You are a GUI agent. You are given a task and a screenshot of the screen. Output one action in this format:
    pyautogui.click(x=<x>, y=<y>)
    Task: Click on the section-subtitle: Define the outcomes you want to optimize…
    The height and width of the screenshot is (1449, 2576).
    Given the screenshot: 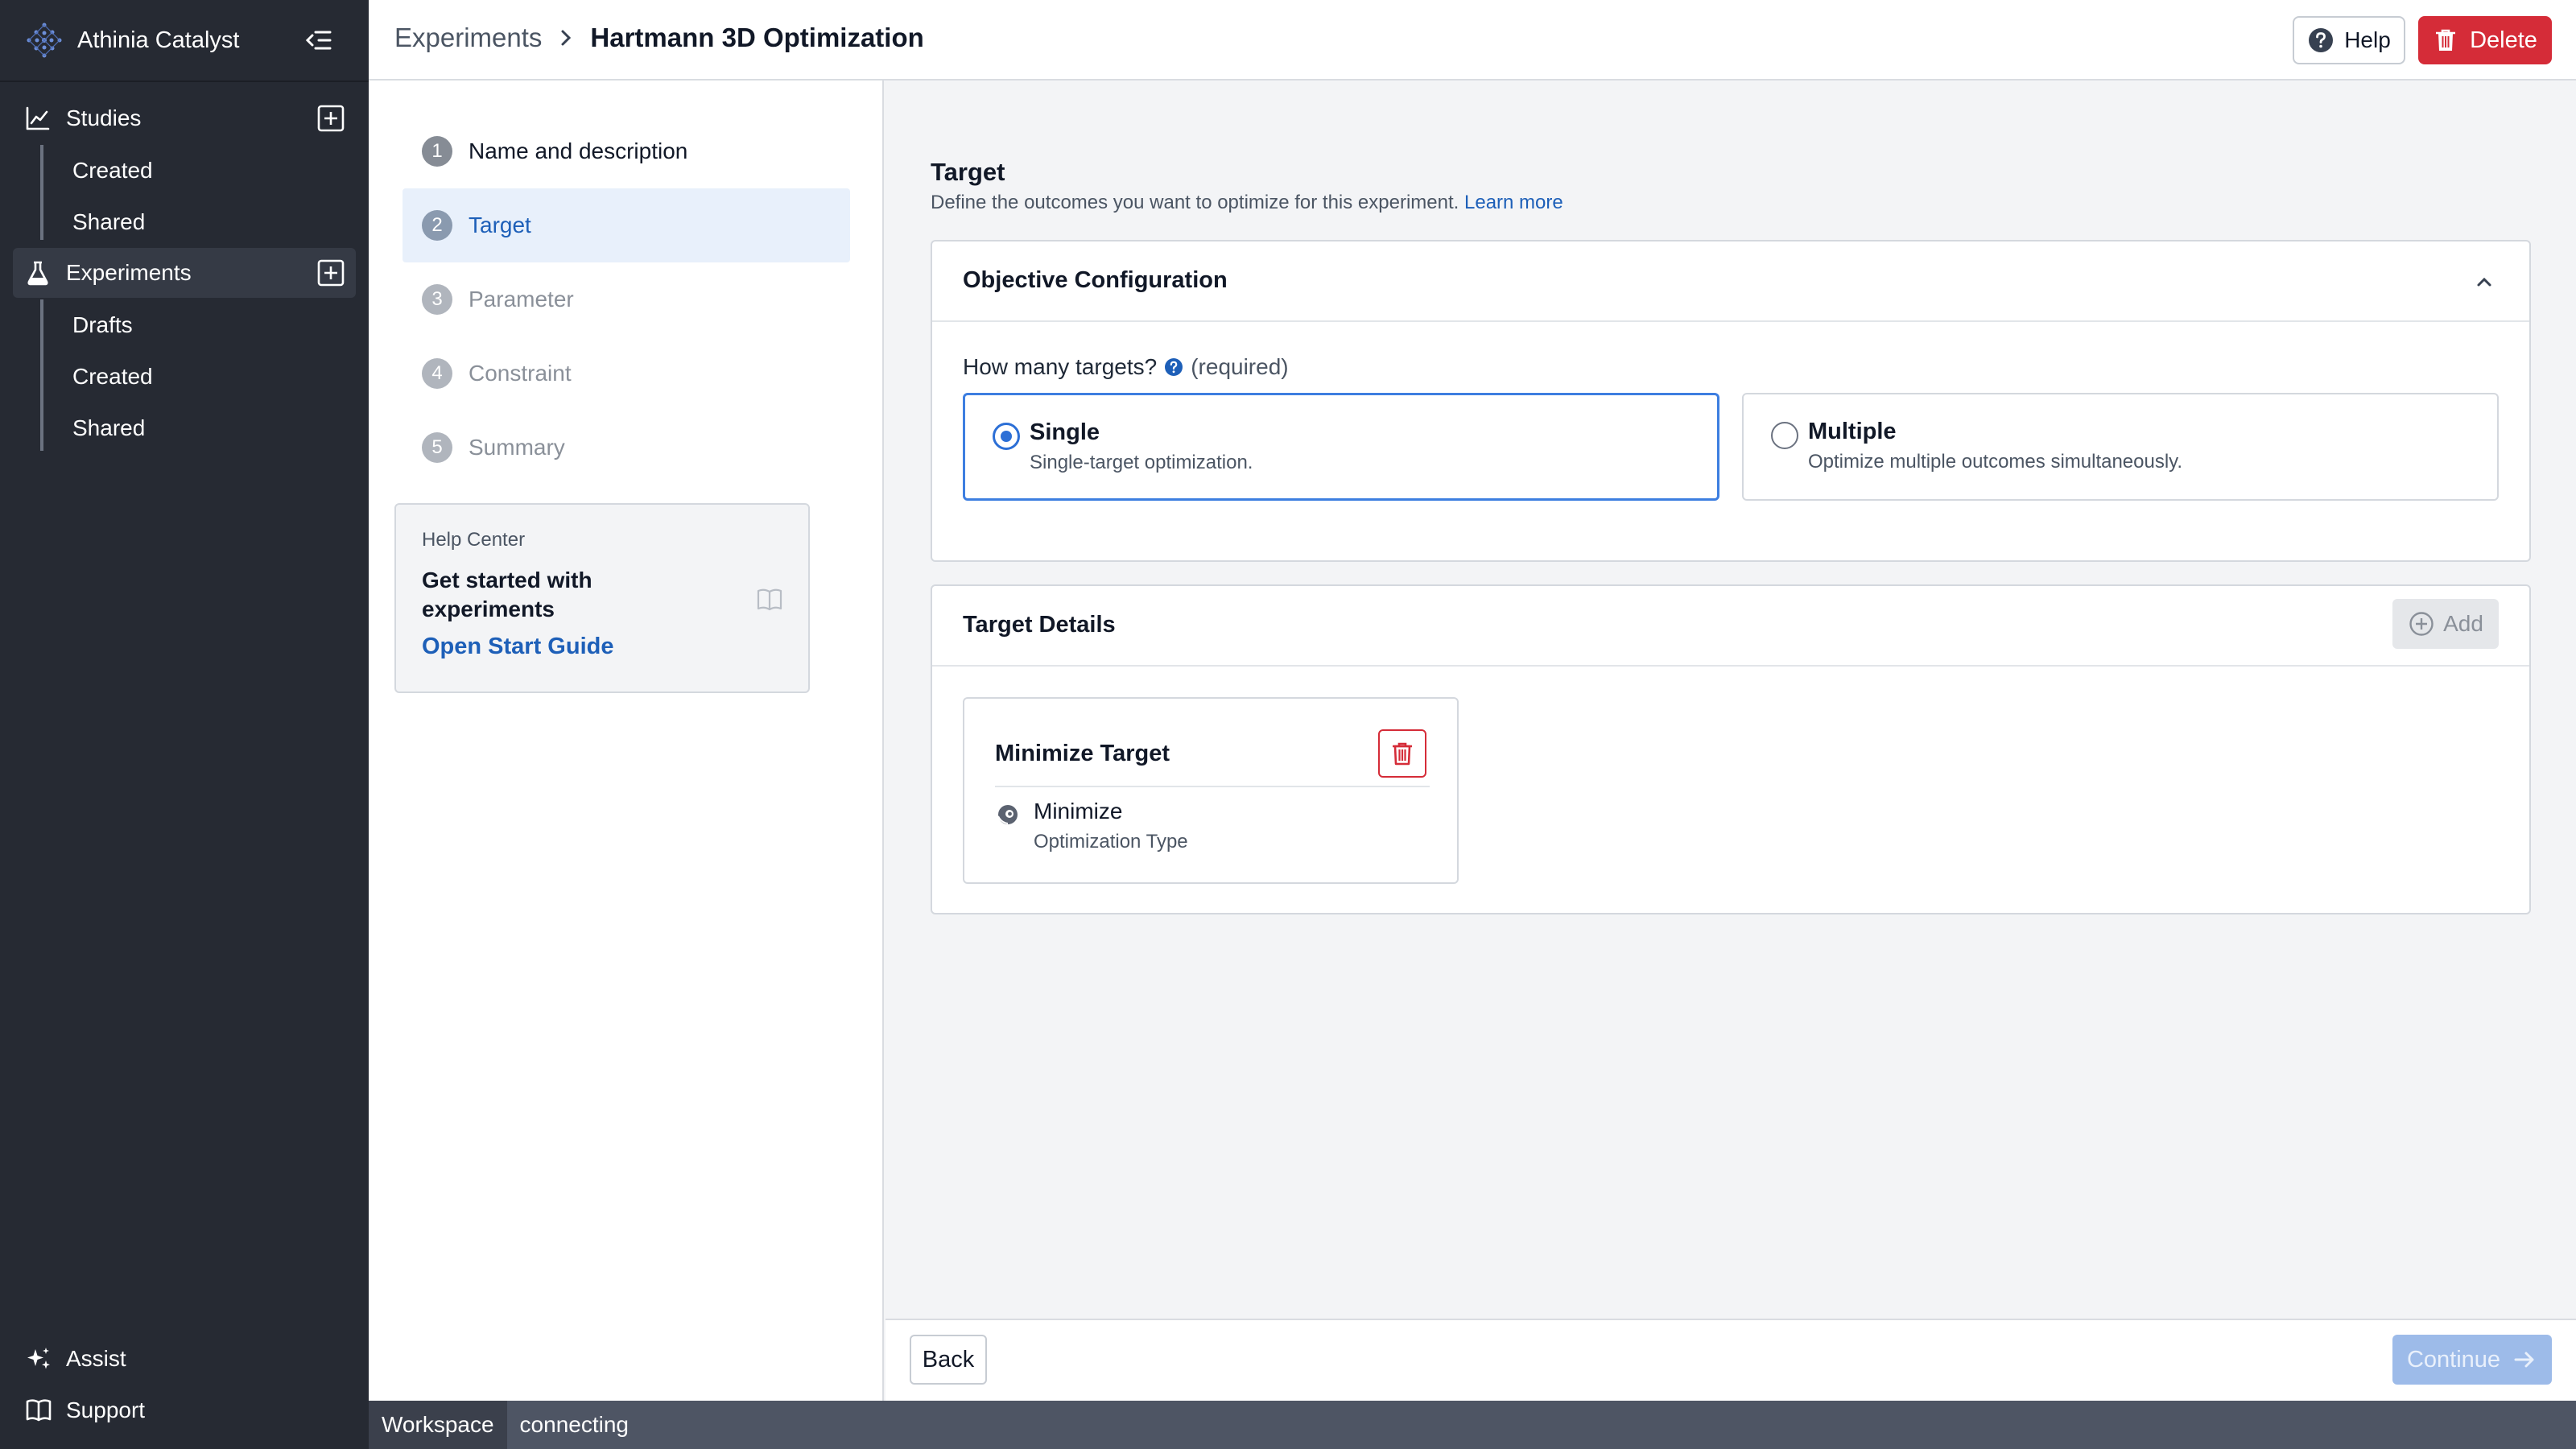 What is the action you would take?
    pyautogui.click(x=1247, y=203)
    